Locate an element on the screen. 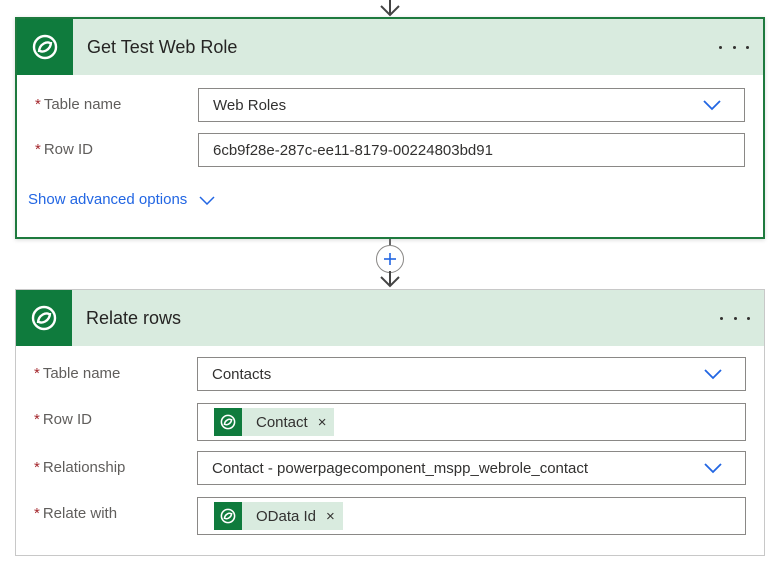 Image resolution: width=780 pixels, height=572 pixels. table-name-value: Contacts is located at coordinates (242, 374).